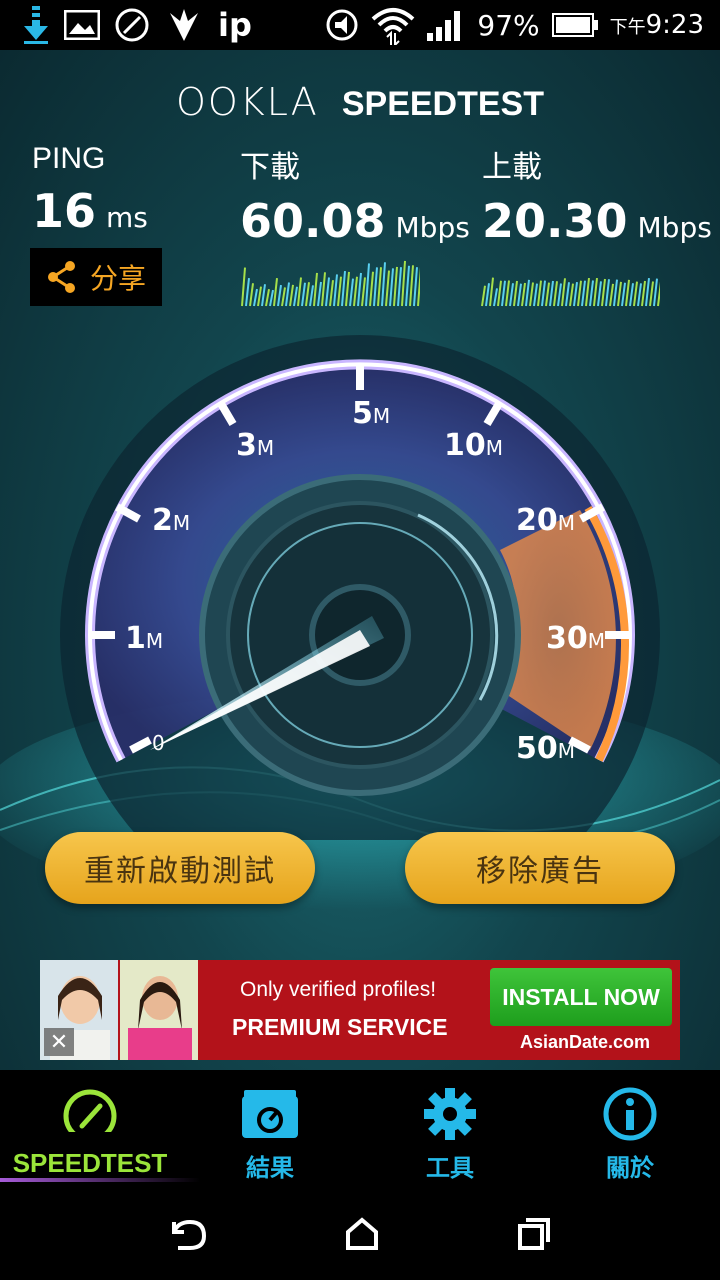 This screenshot has width=720, height=1280. What do you see at coordinates (627, 27) in the screenshot?
I see `clock-period: 下午` at bounding box center [627, 27].